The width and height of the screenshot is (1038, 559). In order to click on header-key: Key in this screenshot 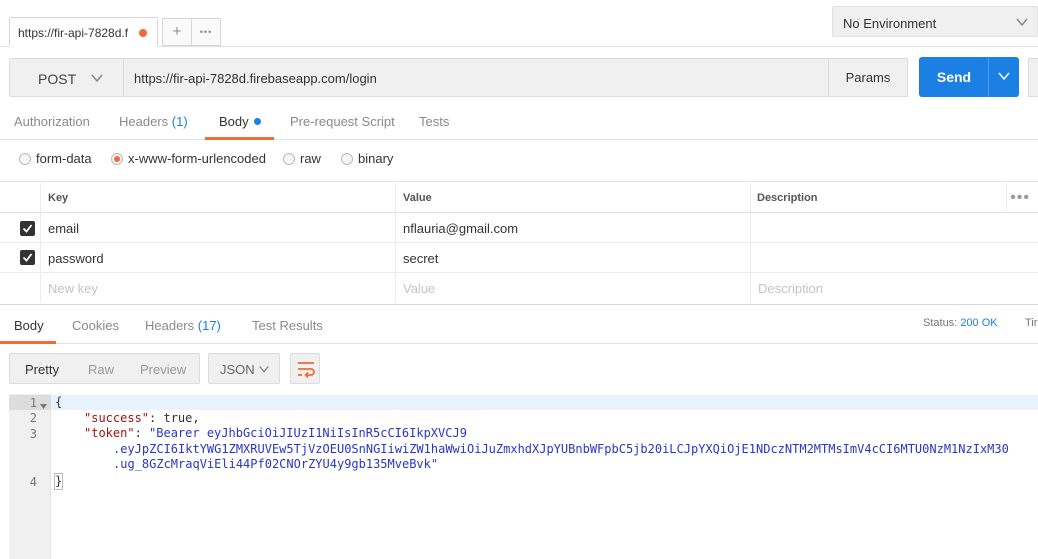, I will do `click(58, 198)`.